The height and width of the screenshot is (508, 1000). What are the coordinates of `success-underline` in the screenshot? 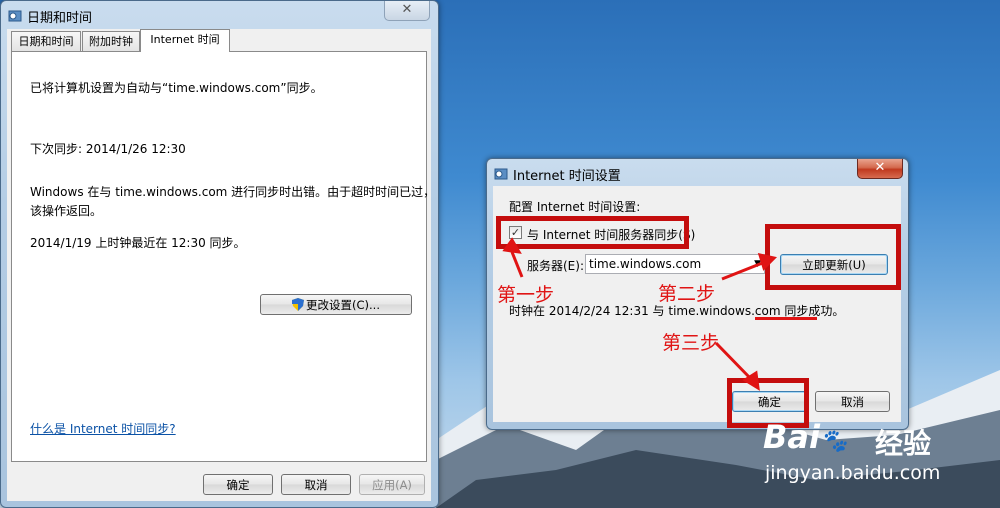 It's located at (786, 318).